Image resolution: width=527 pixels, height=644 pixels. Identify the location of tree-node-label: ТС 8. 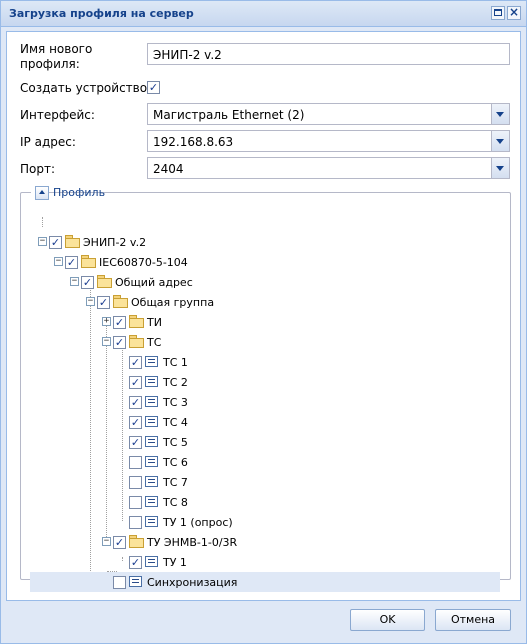
(175, 502).